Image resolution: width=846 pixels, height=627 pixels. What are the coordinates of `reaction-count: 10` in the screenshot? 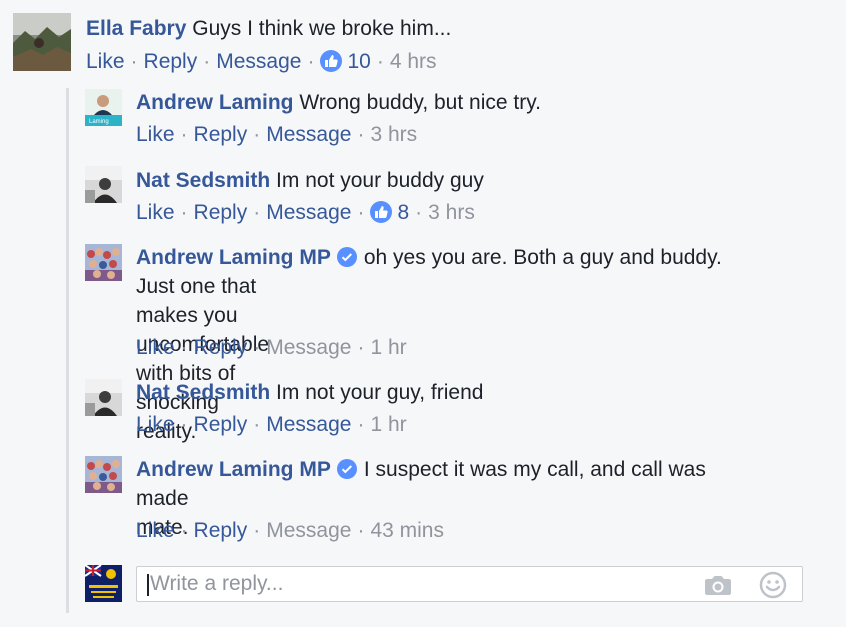 It's located at (358, 61).